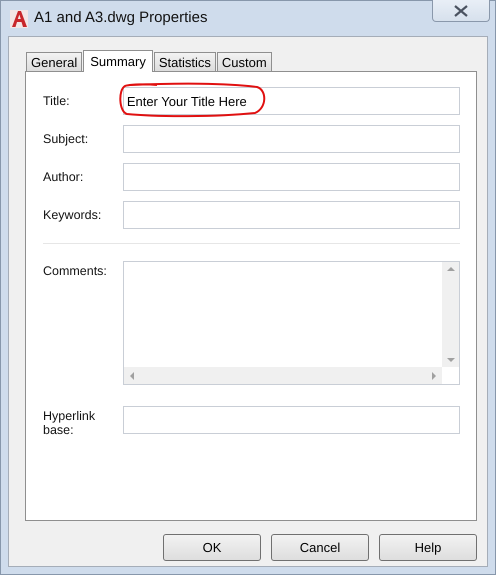 This screenshot has height=575, width=496. Describe the element at coordinates (69, 422) in the screenshot. I see `field-label: Hyperlink base:` at that location.